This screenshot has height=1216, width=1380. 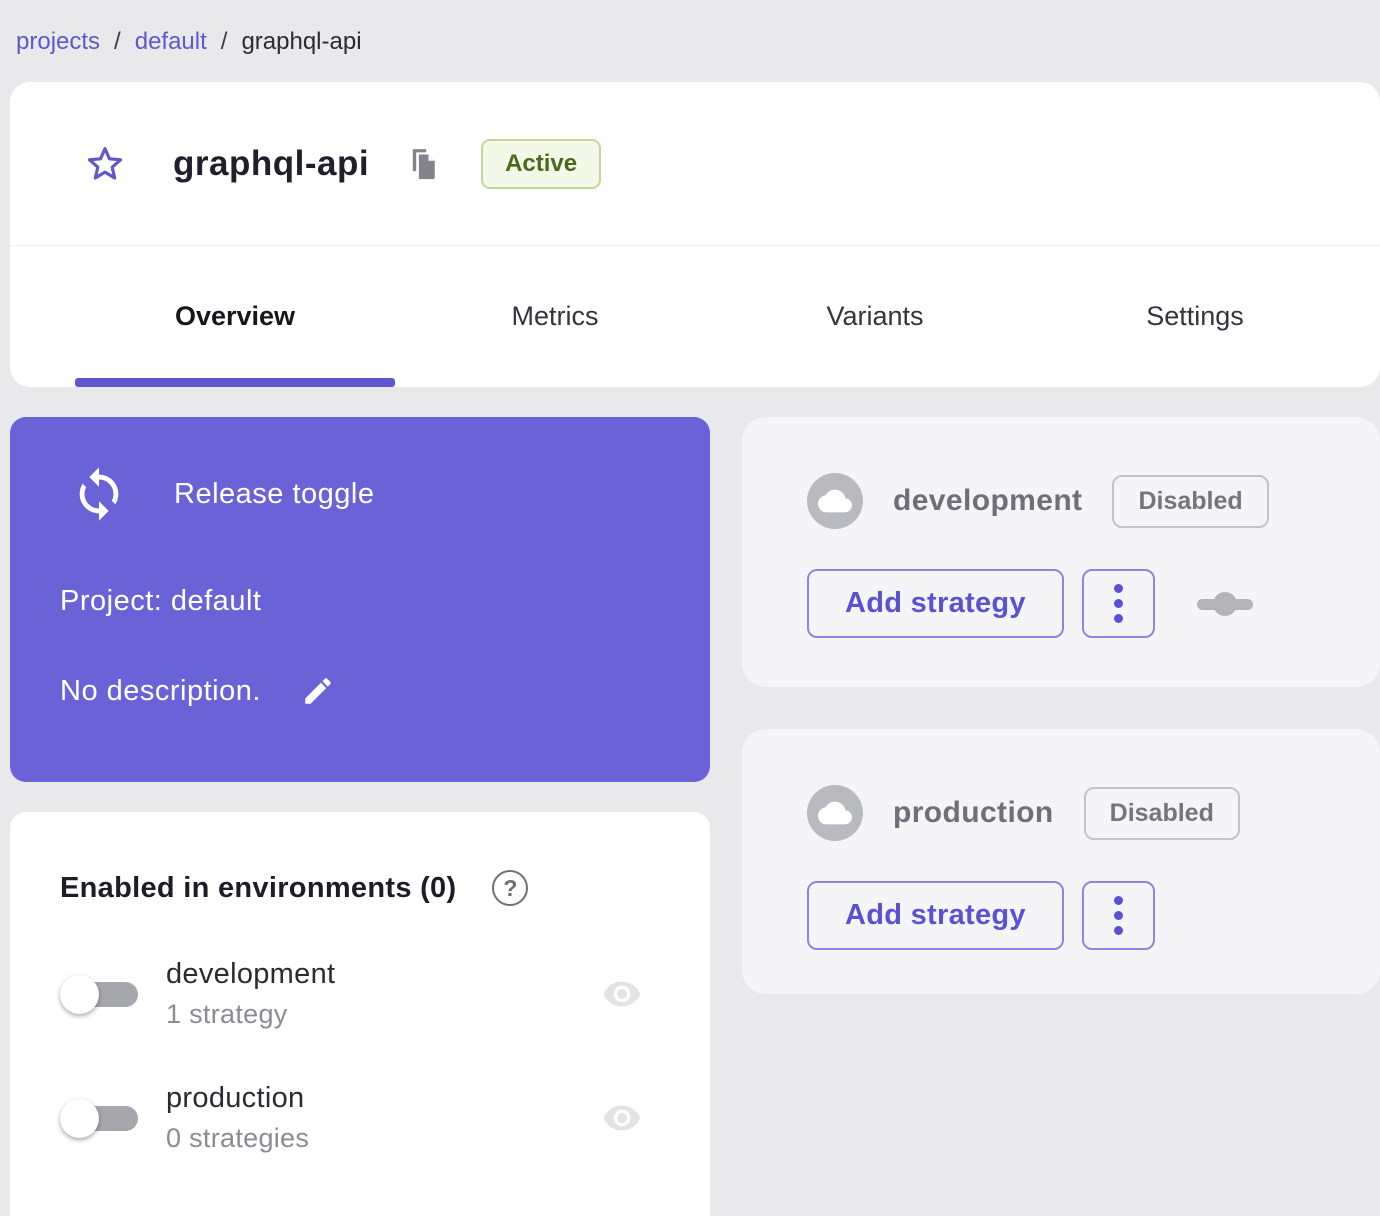 What do you see at coordinates (258, 887) in the screenshot?
I see `enabled-environments-title: Enabled in environments (0)` at bounding box center [258, 887].